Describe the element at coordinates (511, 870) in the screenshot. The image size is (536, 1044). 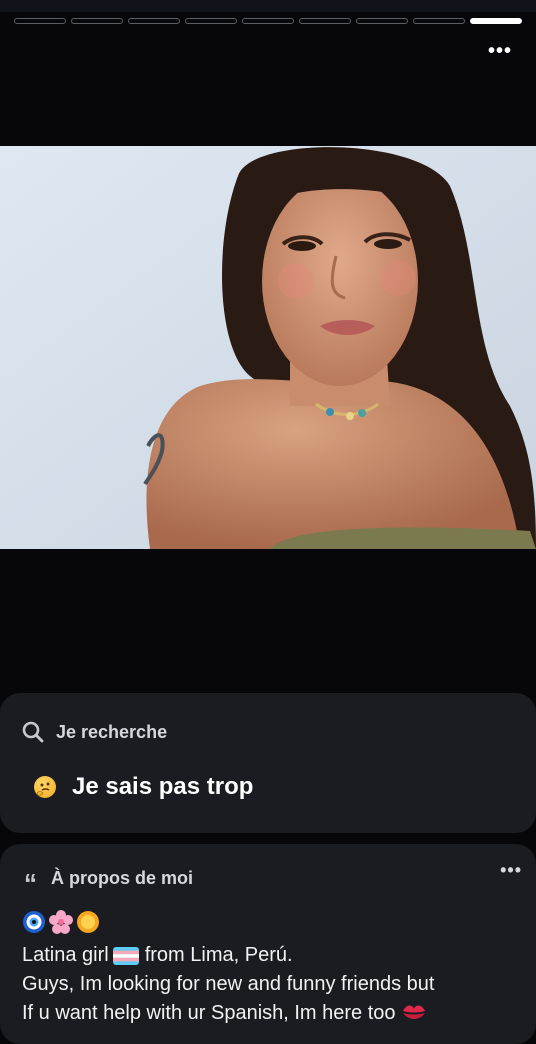
I see `about-more-button: •••` at that location.